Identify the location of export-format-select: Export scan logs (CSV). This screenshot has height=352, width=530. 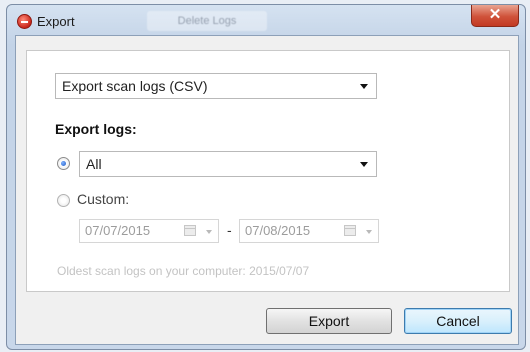
(216, 86).